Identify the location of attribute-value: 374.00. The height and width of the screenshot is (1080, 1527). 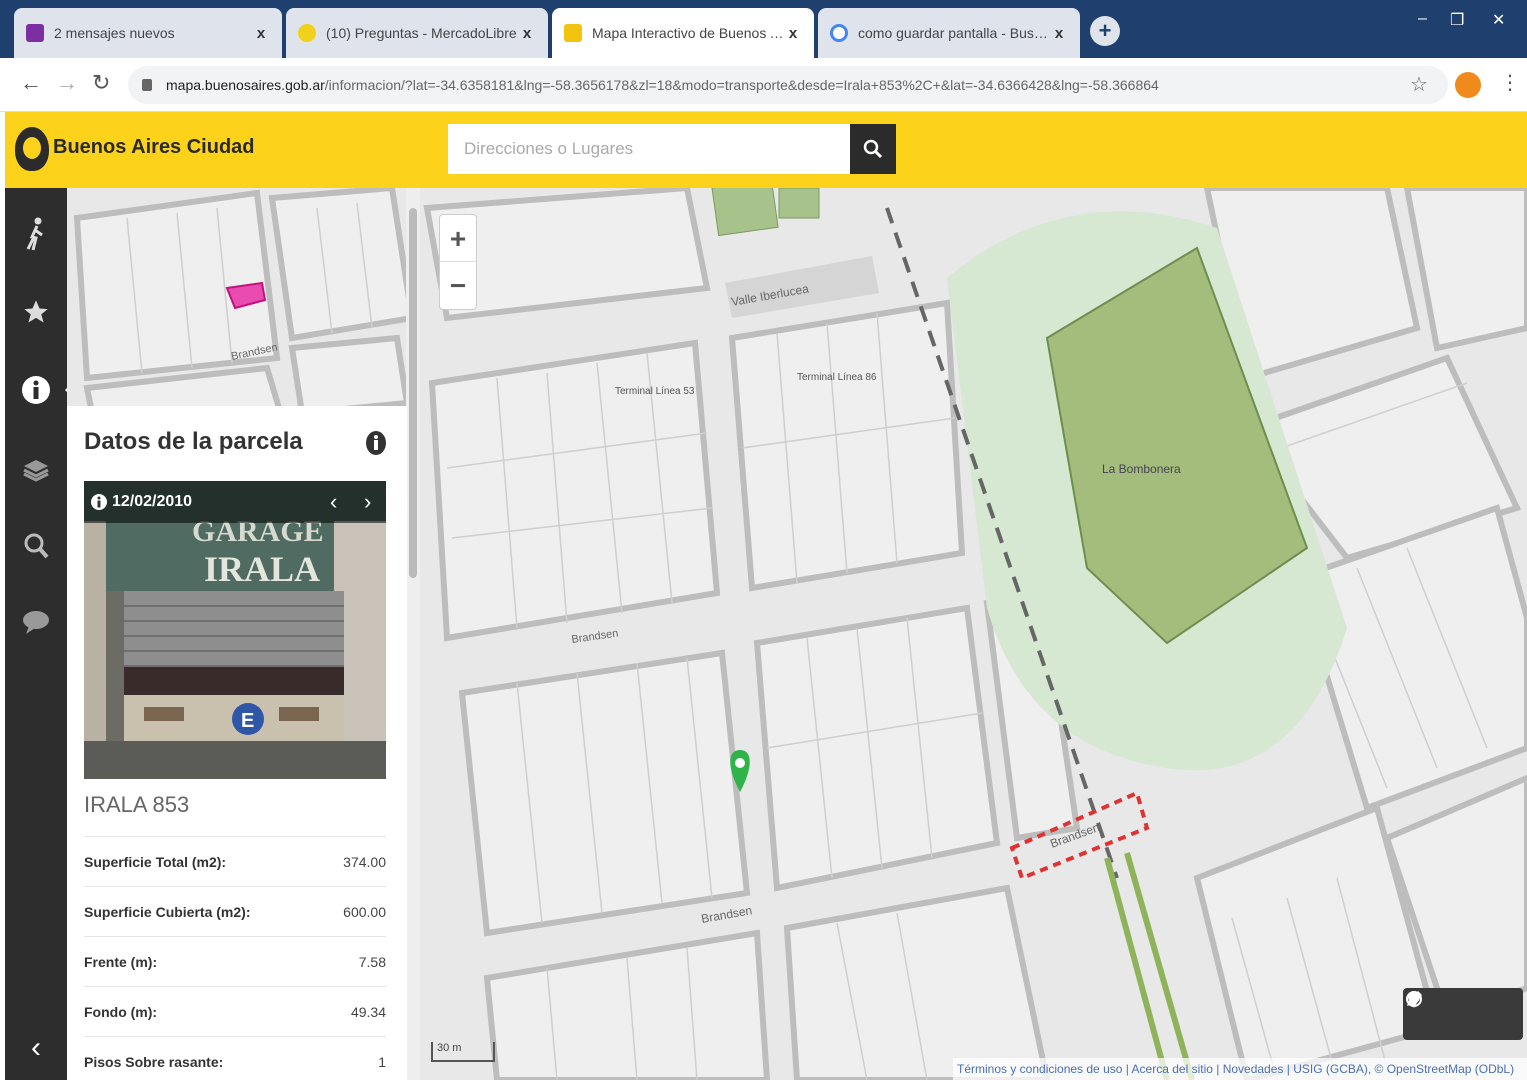
(364, 861).